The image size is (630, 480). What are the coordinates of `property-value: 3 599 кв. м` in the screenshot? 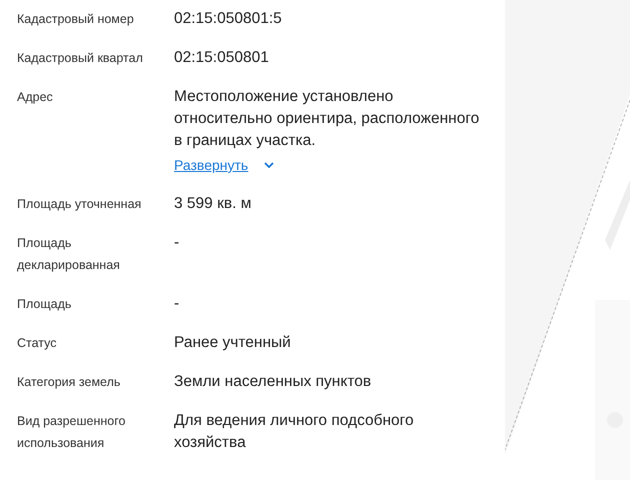 It's located at (213, 204).